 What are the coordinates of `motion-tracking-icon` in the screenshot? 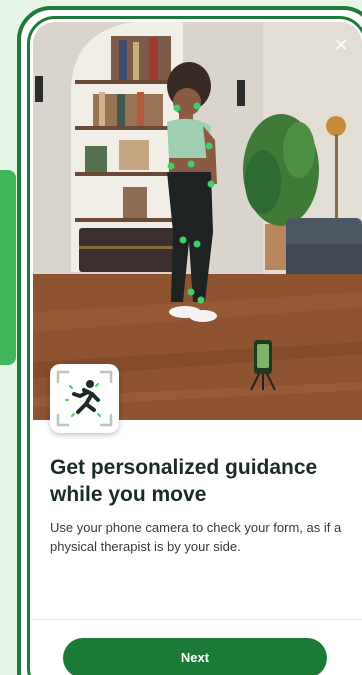 It's located at (84, 398).